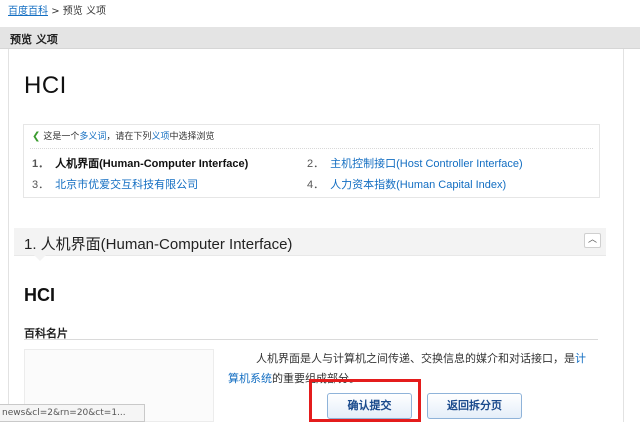  I want to click on sense-item-2: 2． 主机控制接口(Host Controller Interface), so click(415, 164).